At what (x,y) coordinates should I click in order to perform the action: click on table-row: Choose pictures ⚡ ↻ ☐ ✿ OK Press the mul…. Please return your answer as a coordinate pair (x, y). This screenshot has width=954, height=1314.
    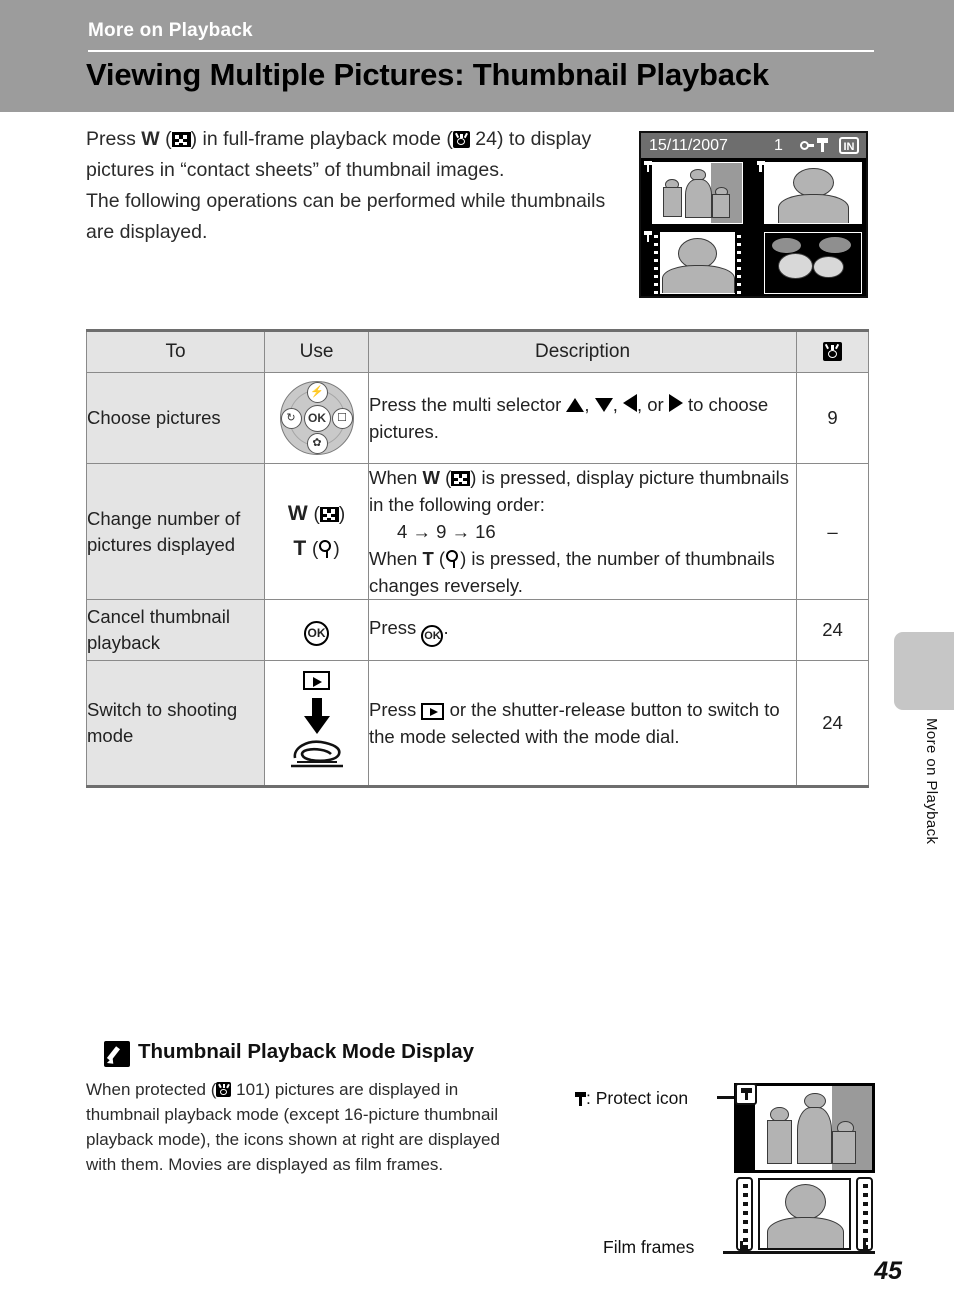
    Looking at the image, I should click on (477, 418).